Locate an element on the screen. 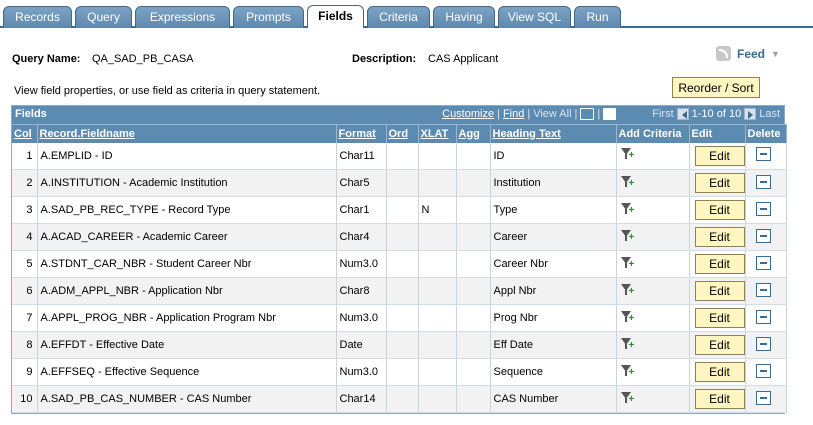 This screenshot has height=425, width=813. column-header-col: Col is located at coordinates (25, 133).